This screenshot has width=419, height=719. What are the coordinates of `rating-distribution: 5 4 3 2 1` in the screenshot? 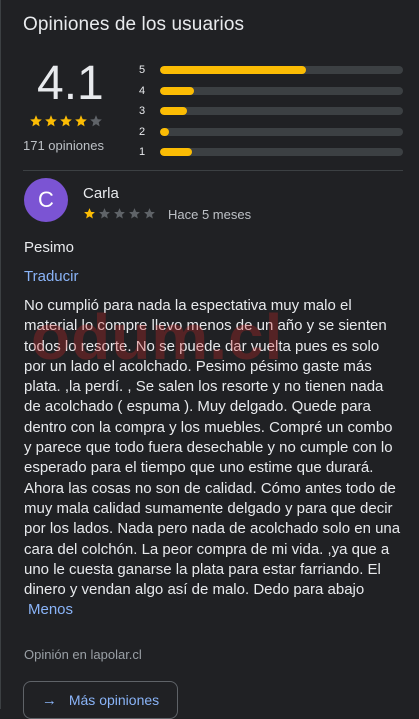 It's located at (271, 111).